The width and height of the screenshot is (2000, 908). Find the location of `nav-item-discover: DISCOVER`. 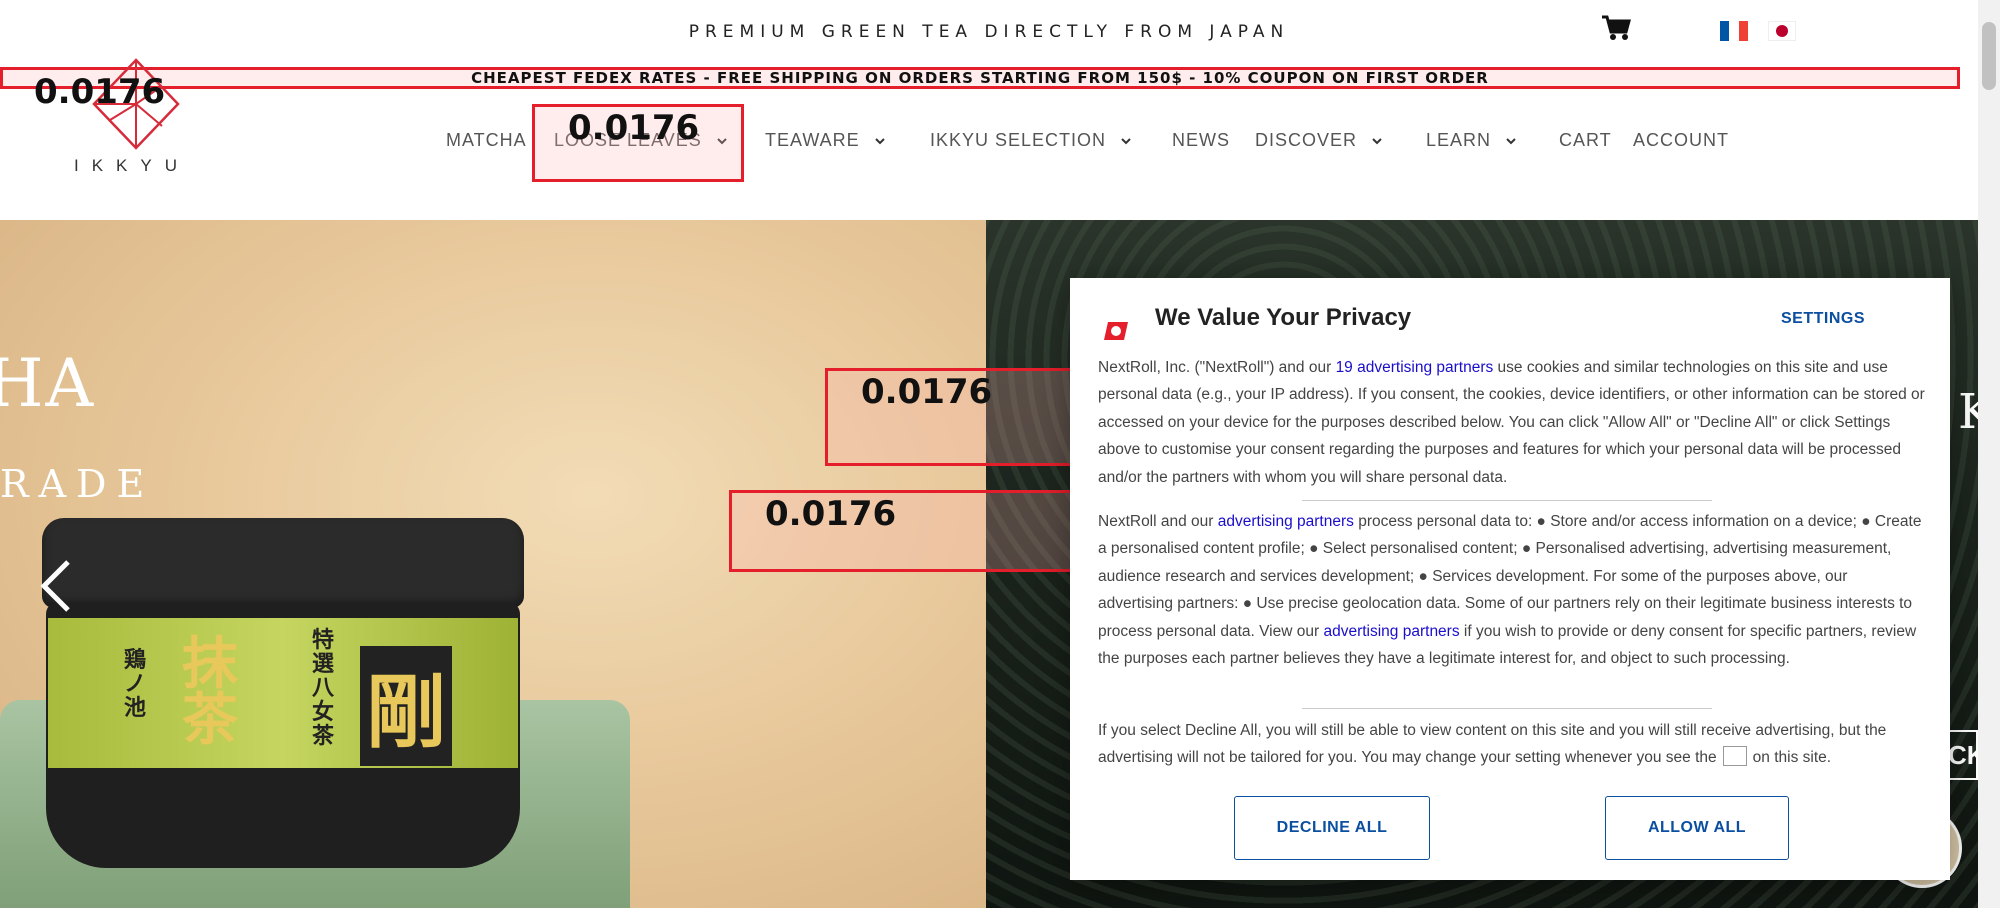

nav-item-discover: DISCOVER is located at coordinates (1319, 140).